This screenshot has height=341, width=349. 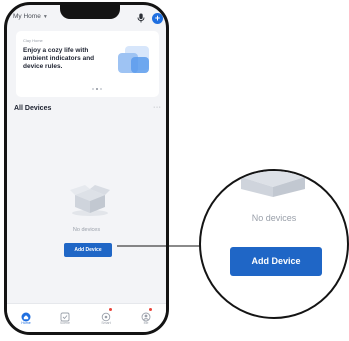 I want to click on microphone-icon, so click(x=140, y=18).